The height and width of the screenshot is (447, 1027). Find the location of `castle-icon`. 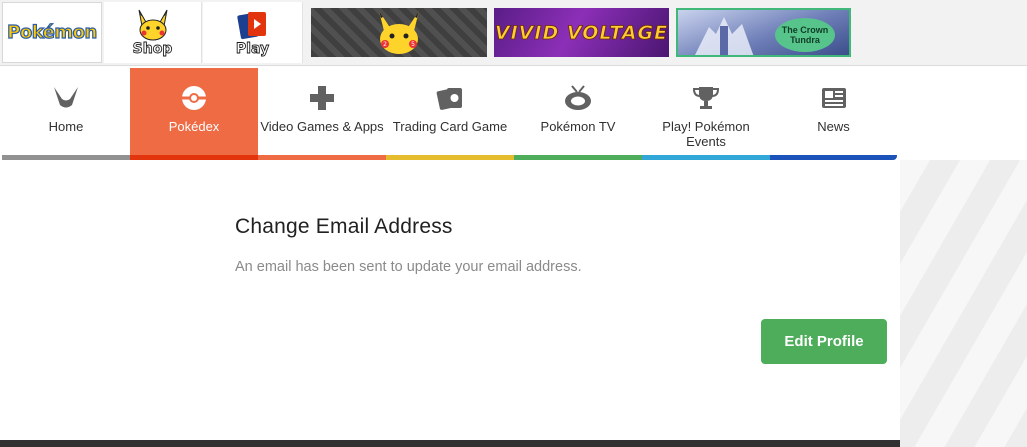

castle-icon is located at coordinates (724, 36).